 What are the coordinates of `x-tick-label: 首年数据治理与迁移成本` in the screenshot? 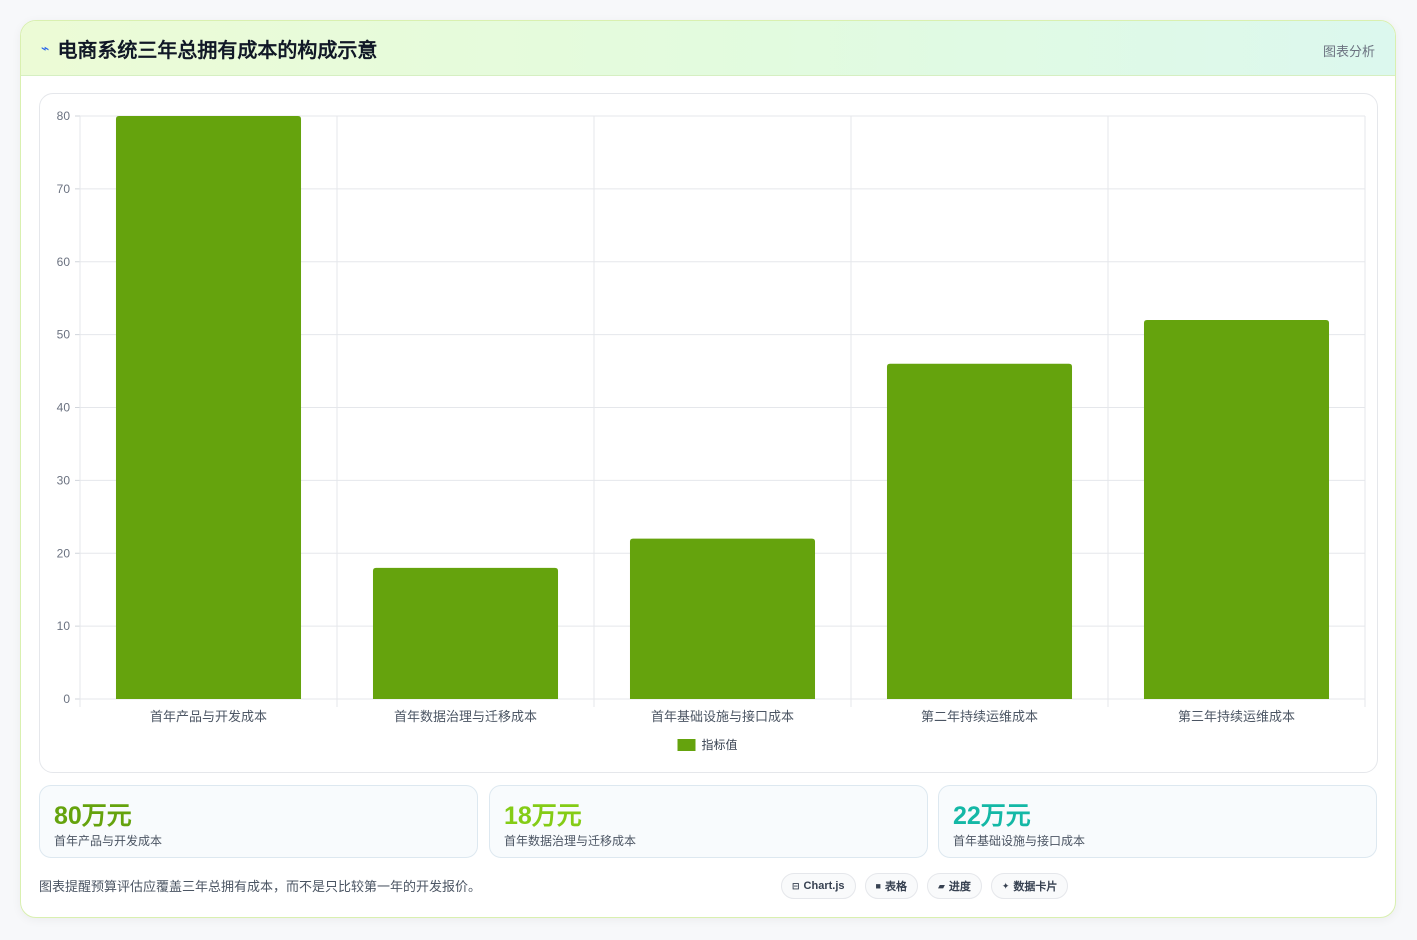 It's located at (465, 716).